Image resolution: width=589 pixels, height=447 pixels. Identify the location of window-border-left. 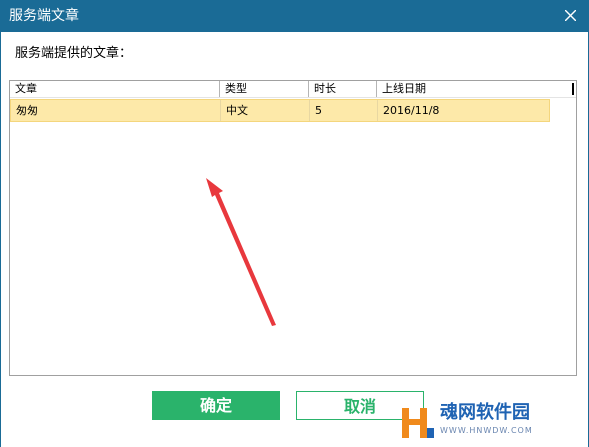
(0, 239).